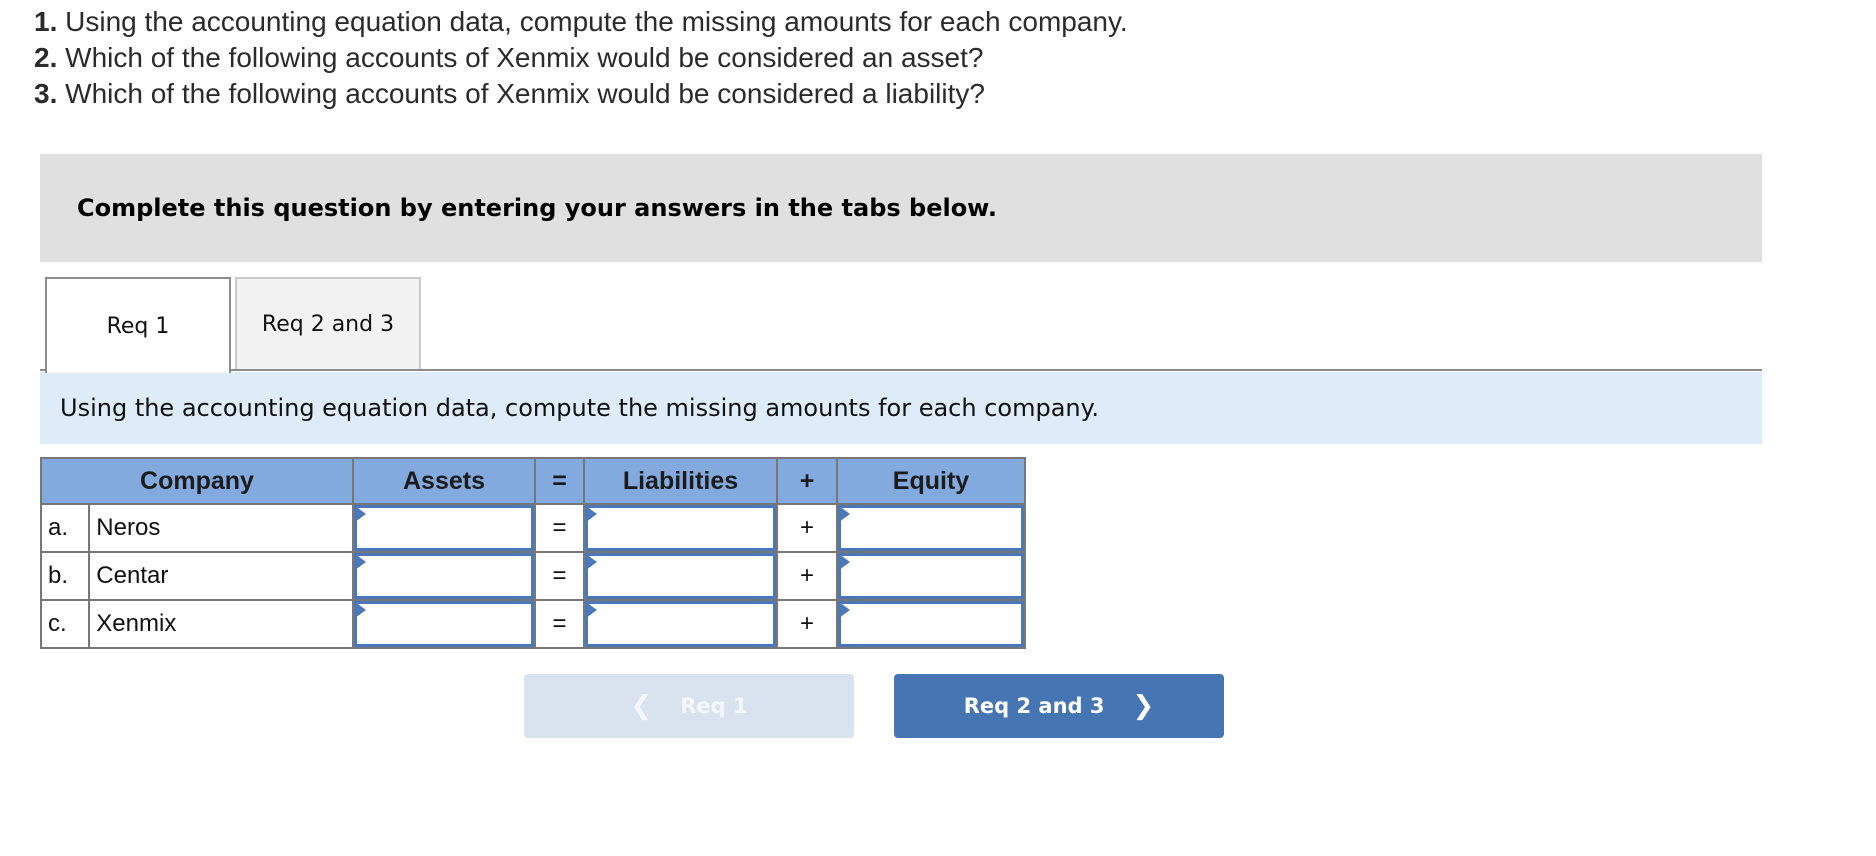 The image size is (1876, 856). What do you see at coordinates (197, 481) in the screenshot?
I see `header-company: Company` at bounding box center [197, 481].